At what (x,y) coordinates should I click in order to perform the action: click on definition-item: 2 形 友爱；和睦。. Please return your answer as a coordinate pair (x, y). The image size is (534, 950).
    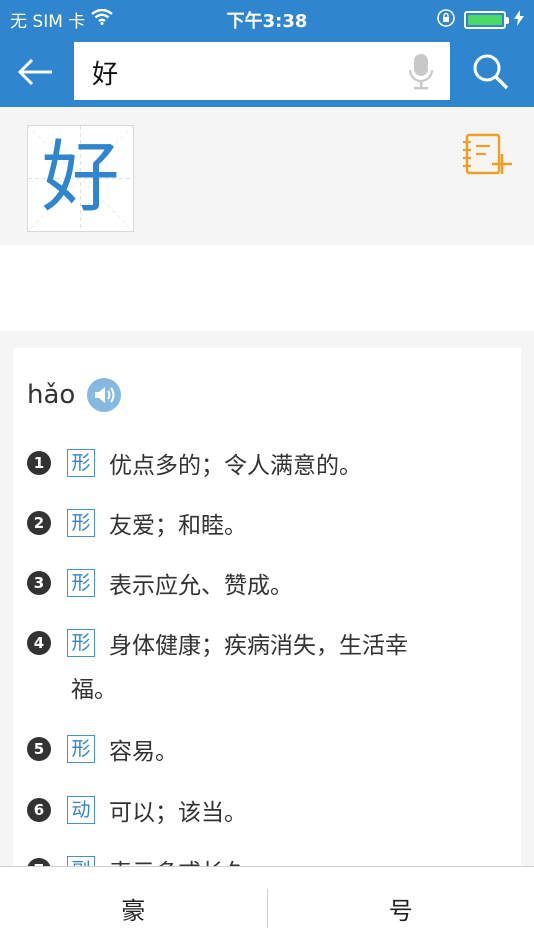
    Looking at the image, I should click on (267, 526).